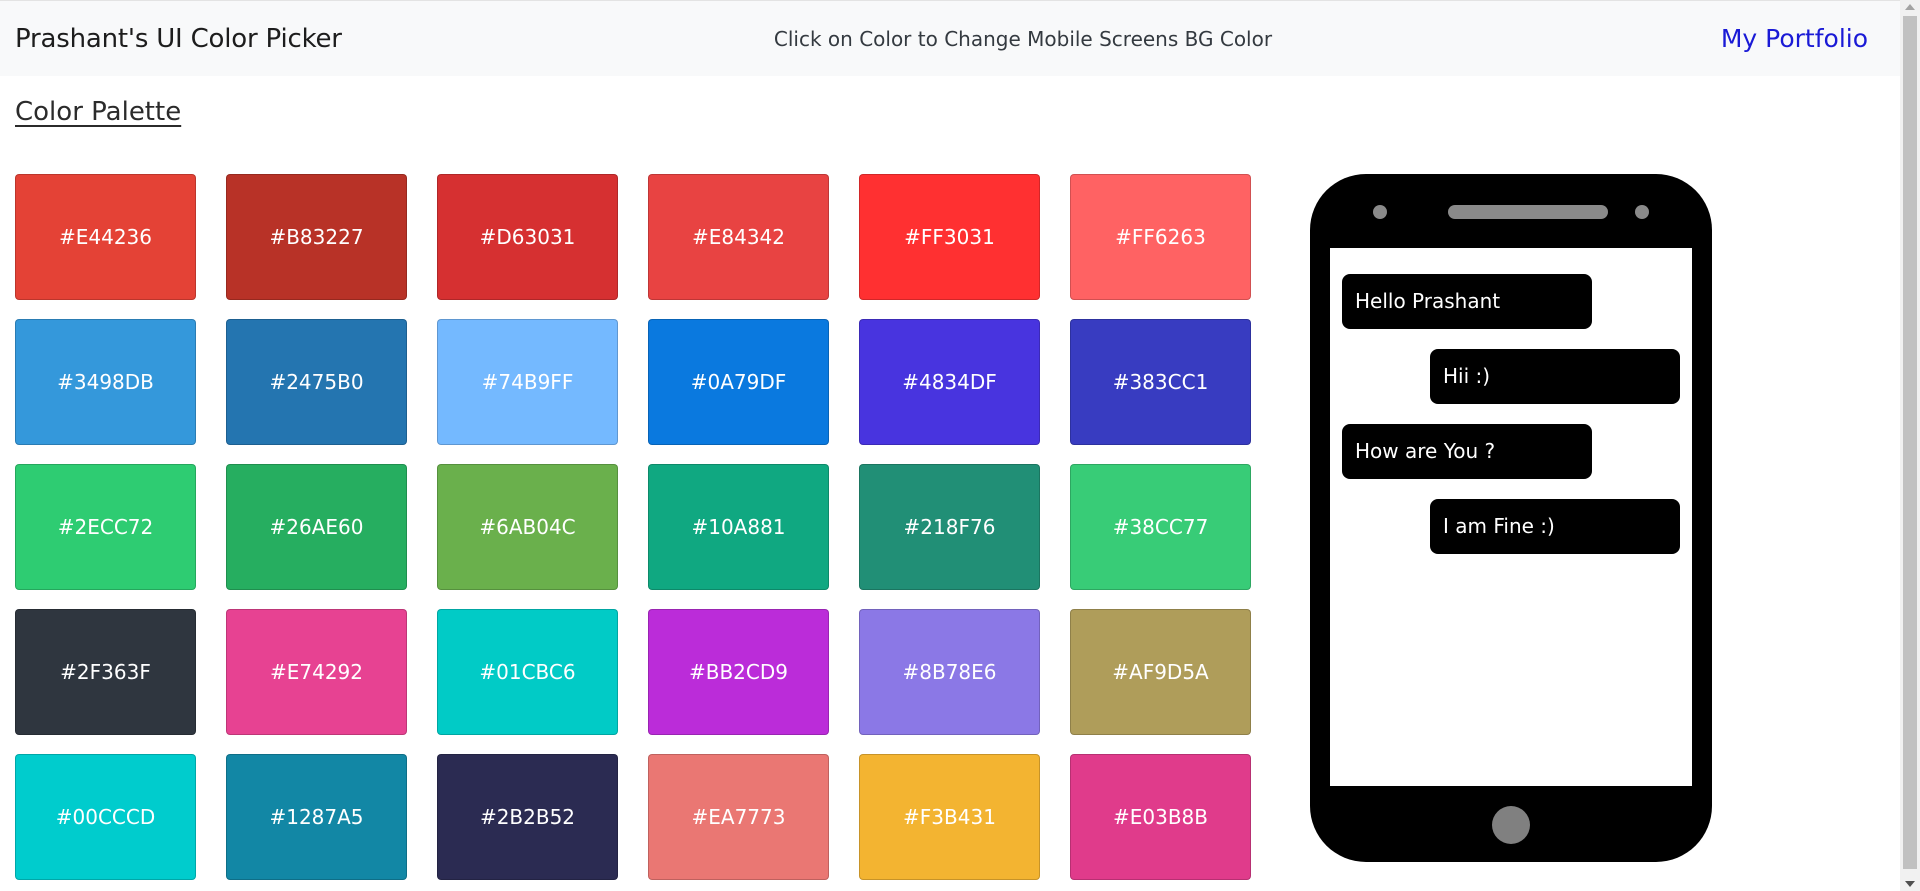  Describe the element at coordinates (1160, 527) in the screenshot. I see `color-swatch: #38CC77` at that location.